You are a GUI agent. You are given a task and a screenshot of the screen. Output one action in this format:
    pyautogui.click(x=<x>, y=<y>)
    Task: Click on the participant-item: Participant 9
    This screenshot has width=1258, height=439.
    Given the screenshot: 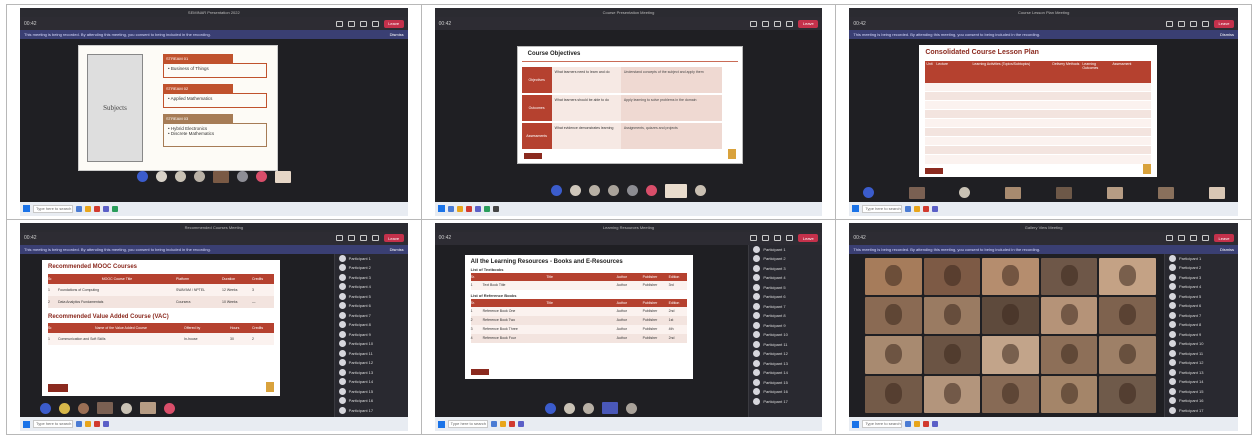 What is the action you would take?
    pyautogui.click(x=371, y=335)
    